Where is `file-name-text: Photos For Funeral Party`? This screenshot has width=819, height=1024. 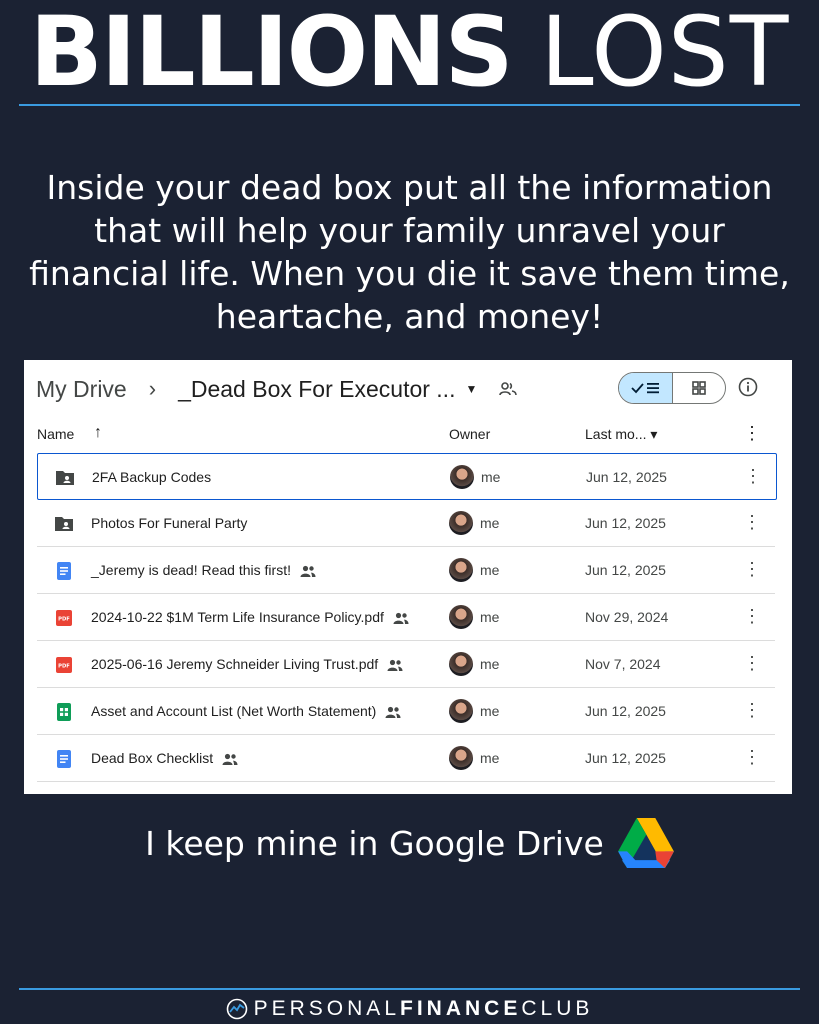 file-name-text: Photos For Funeral Party is located at coordinates (169, 523).